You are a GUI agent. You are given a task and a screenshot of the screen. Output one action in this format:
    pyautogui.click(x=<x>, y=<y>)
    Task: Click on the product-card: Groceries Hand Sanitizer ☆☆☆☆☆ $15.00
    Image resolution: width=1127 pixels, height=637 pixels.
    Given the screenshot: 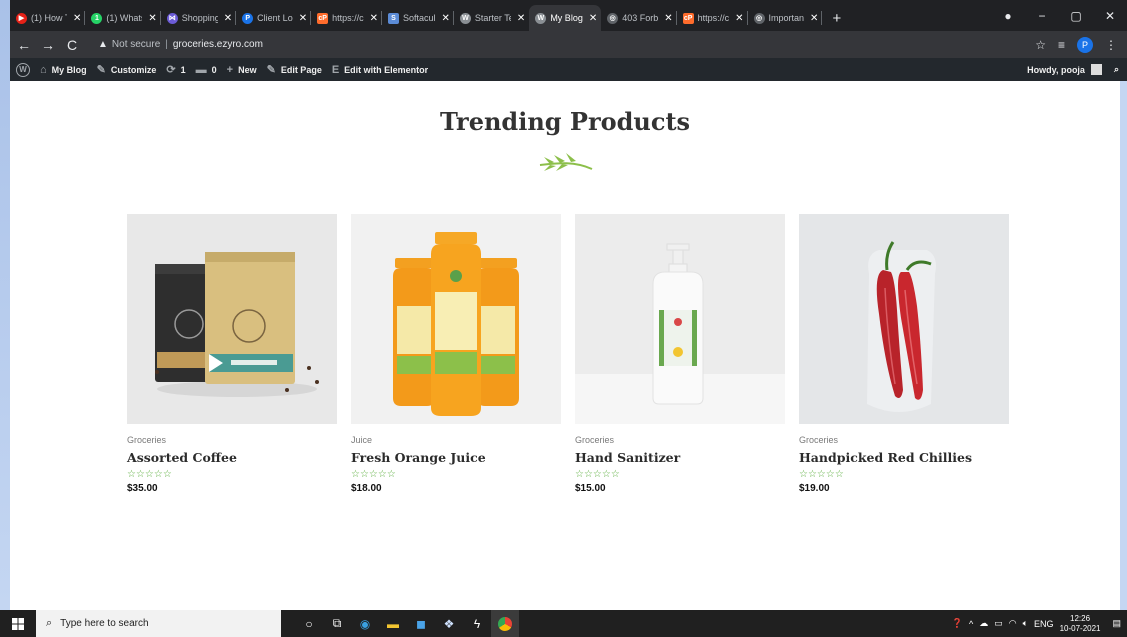 What is the action you would take?
    pyautogui.click(x=680, y=354)
    